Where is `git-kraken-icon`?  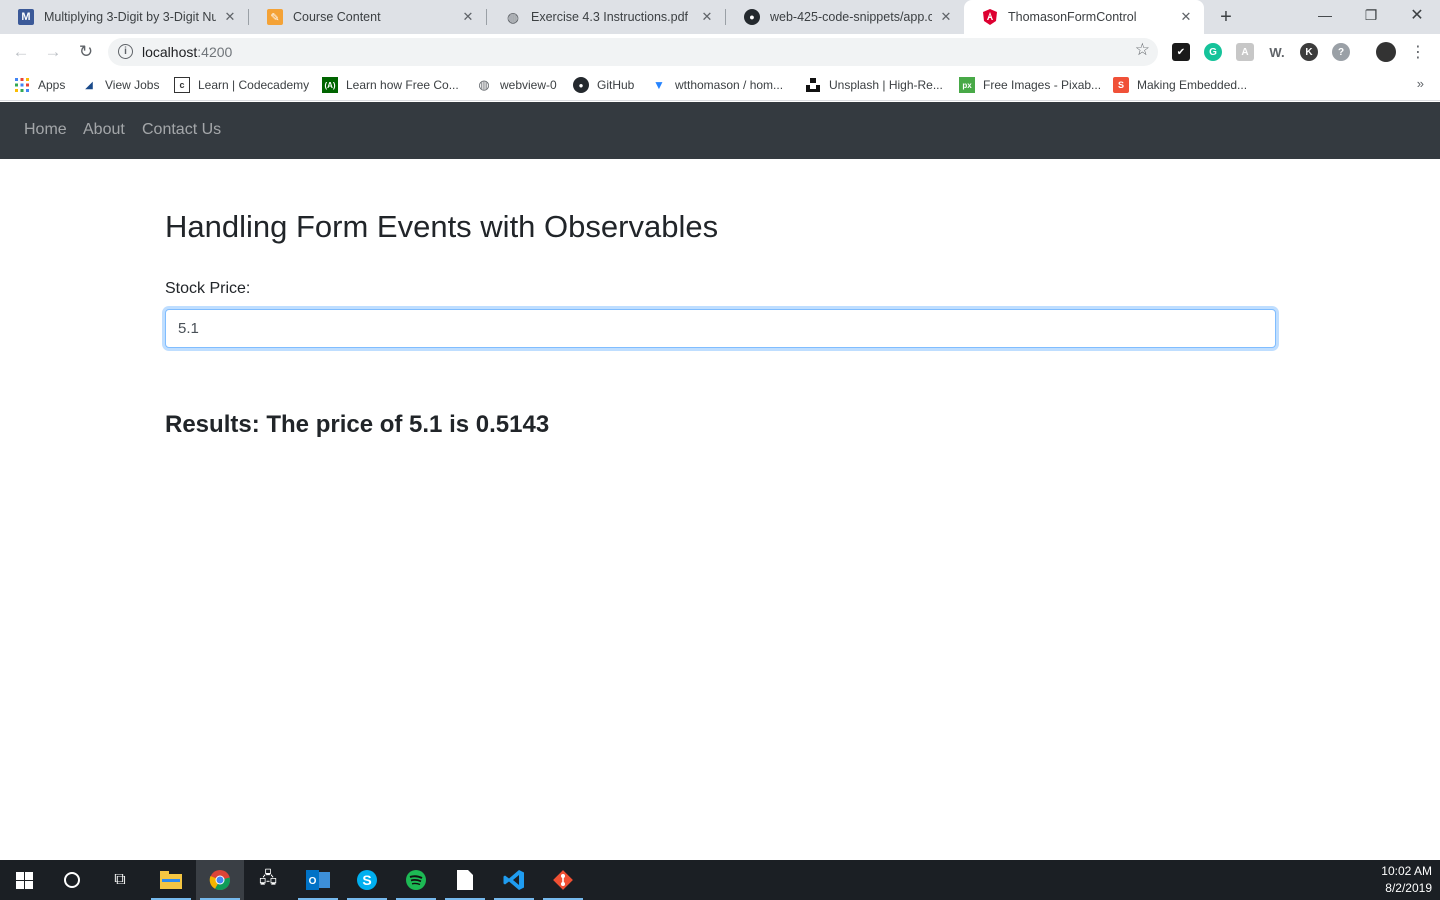 git-kraken-icon is located at coordinates (563, 880).